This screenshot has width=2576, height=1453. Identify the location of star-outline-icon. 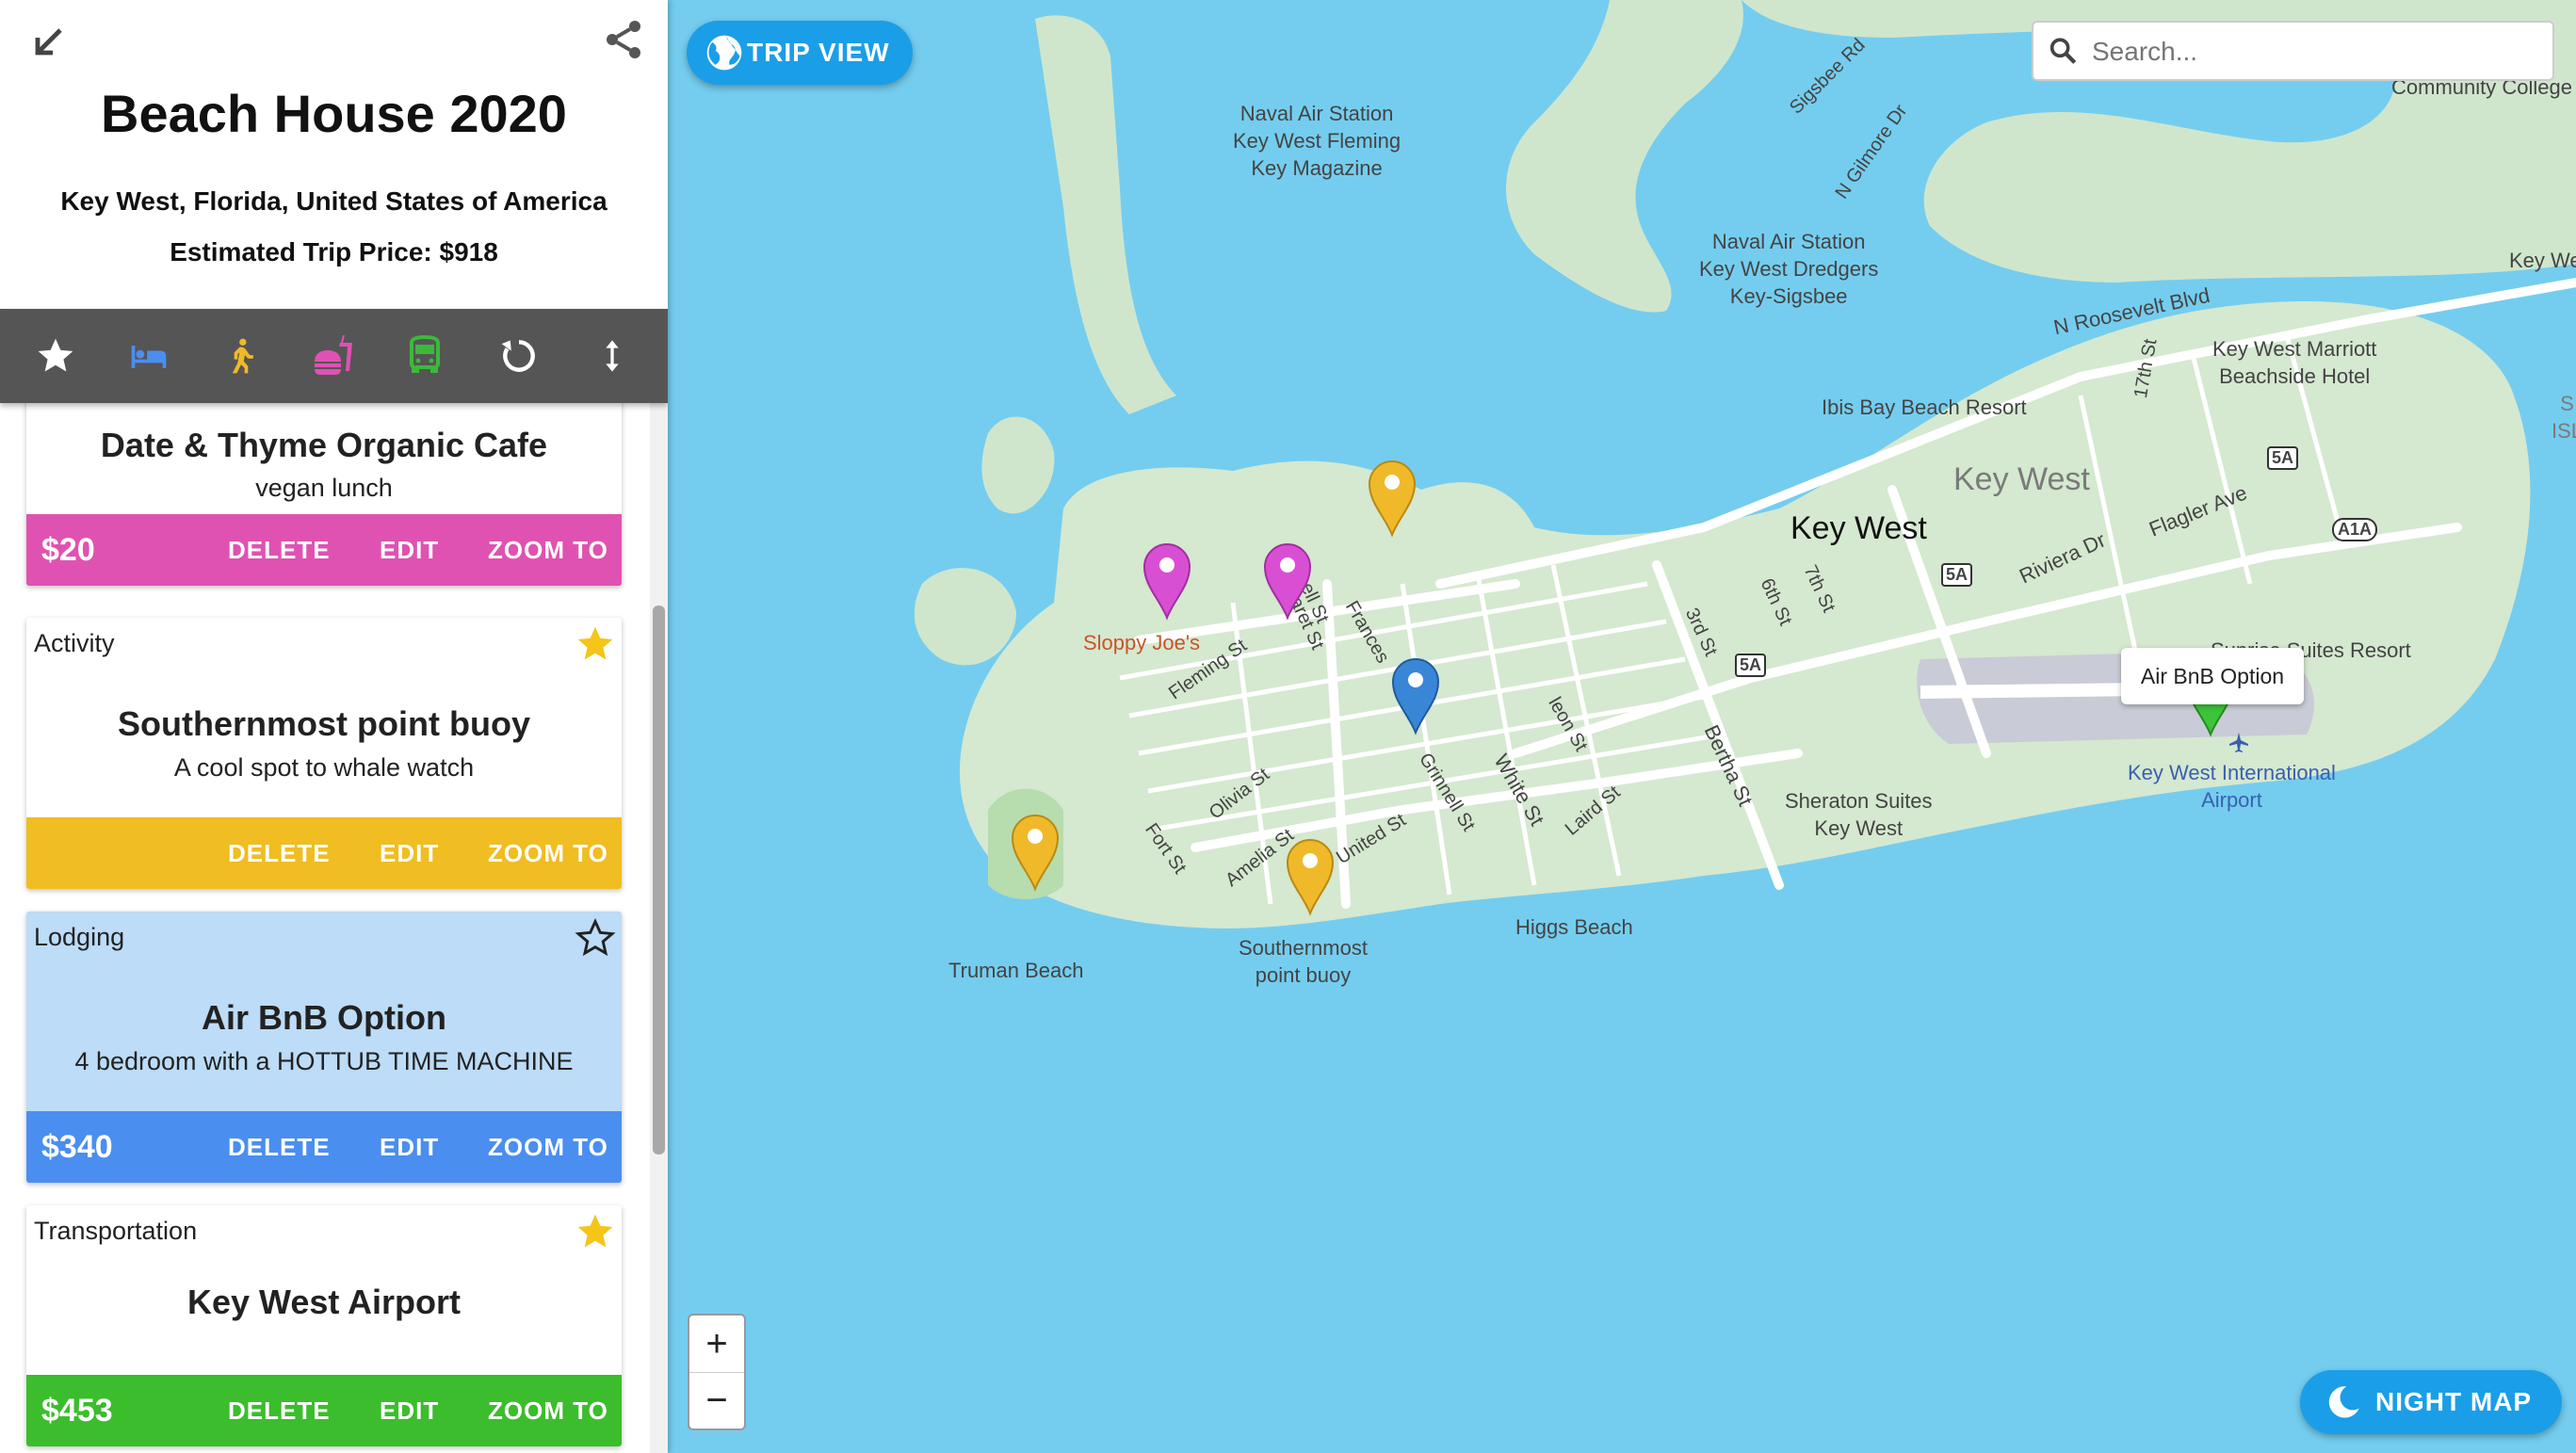
(595, 938).